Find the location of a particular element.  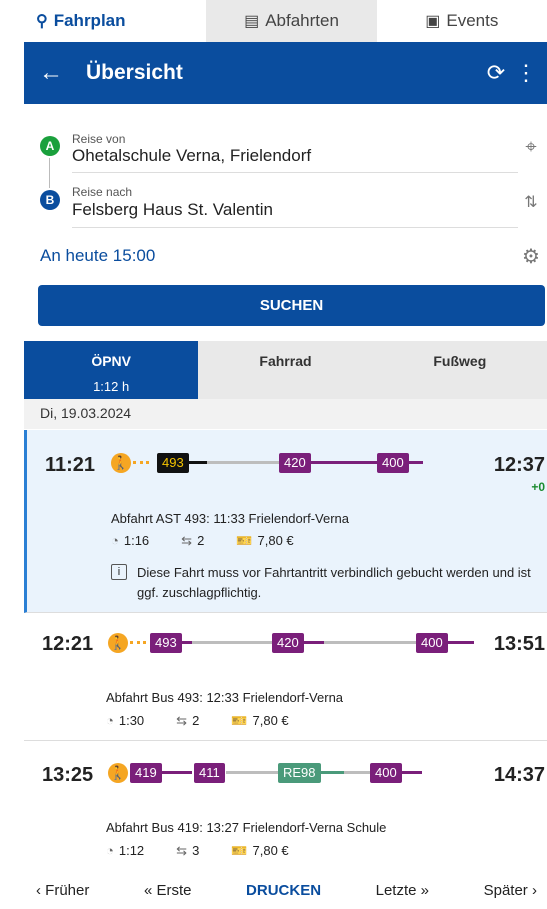

arrow-left-icon: ← is located at coordinates (51, 73).